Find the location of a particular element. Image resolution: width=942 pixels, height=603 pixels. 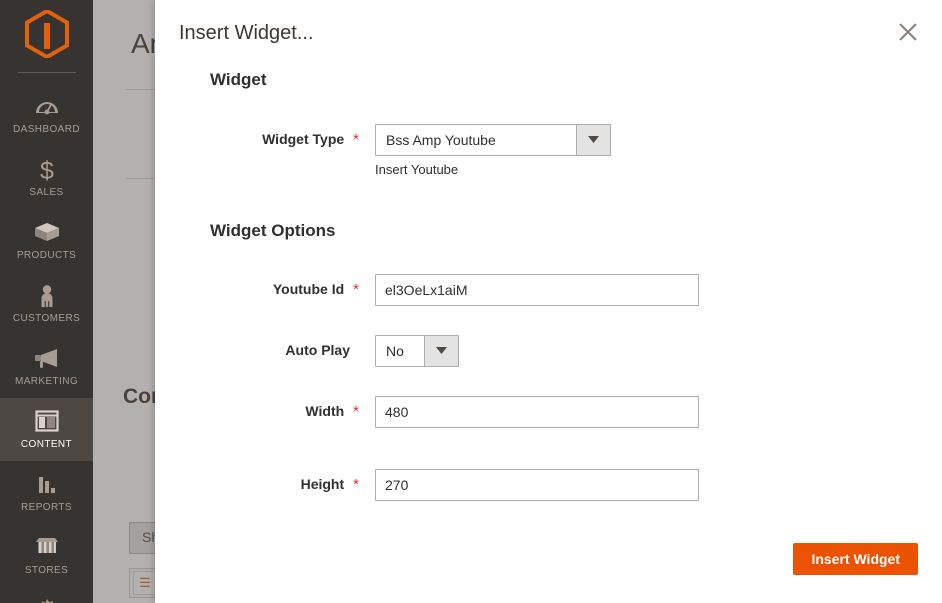

auto-play-label: Auto Play is located at coordinates (317, 350).